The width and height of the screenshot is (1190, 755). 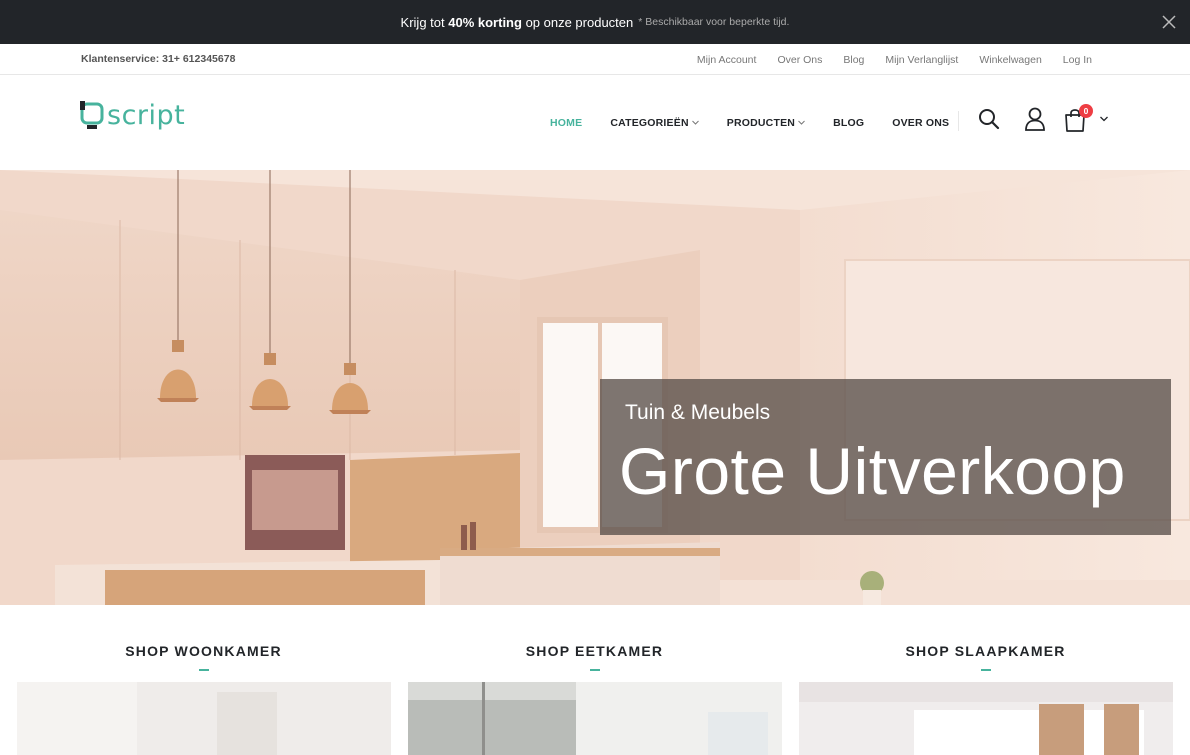 I want to click on shop-bedroom-label: SHOP SLAAPKAMER, so click(x=985, y=651).